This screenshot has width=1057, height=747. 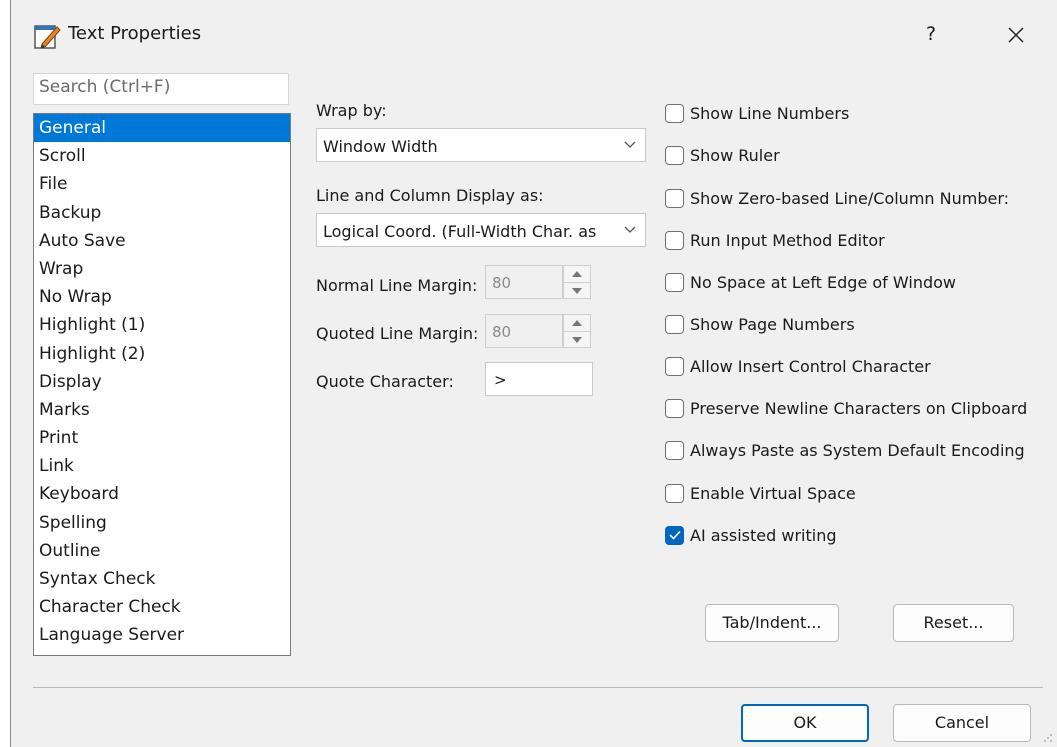 I want to click on option-label: Enable Virtual Space, so click(x=773, y=493).